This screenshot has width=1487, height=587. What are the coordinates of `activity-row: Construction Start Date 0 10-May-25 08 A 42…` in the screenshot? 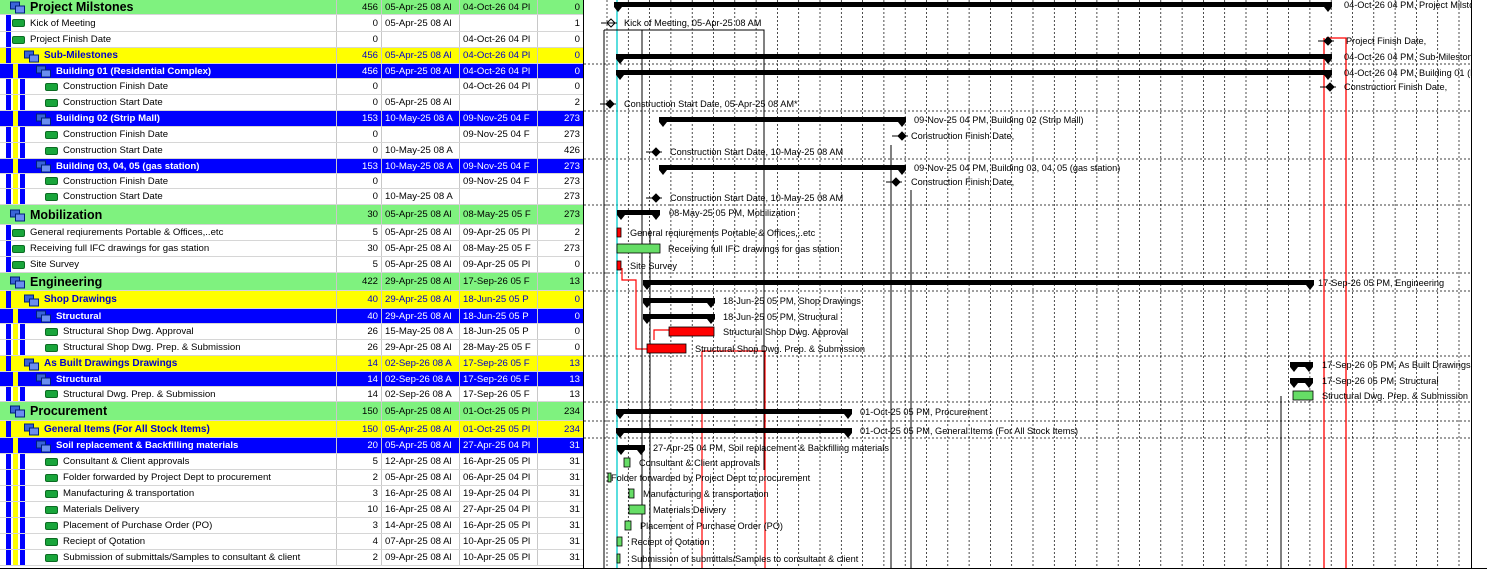 It's located at (291, 151).